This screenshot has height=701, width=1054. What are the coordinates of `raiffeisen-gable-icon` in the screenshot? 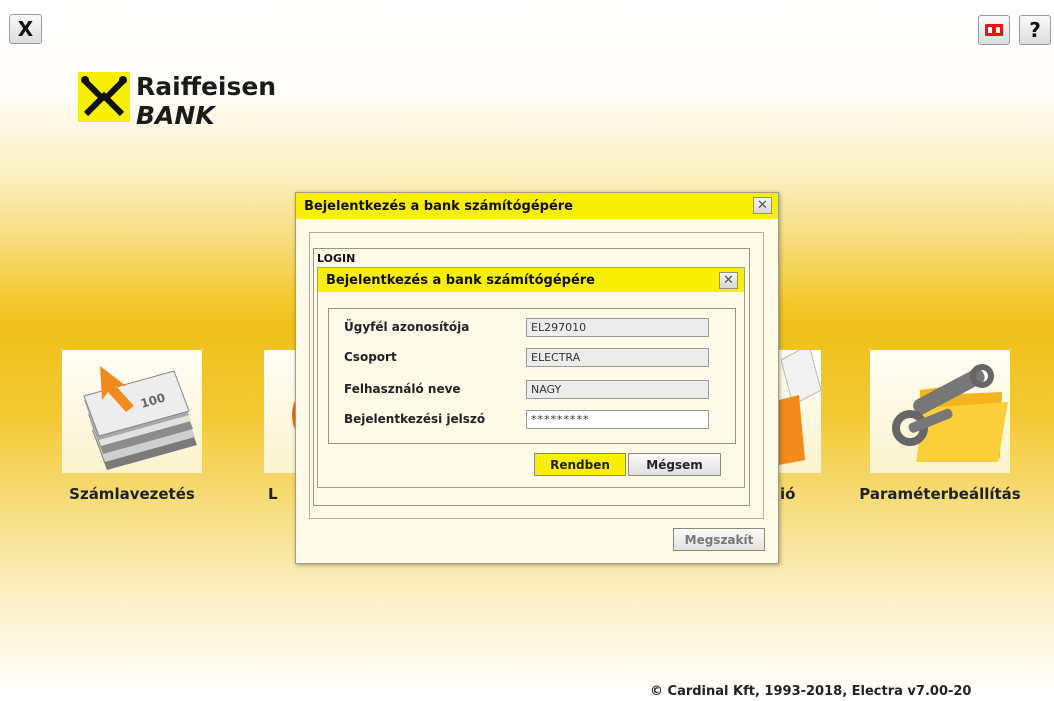 It's located at (104, 97).